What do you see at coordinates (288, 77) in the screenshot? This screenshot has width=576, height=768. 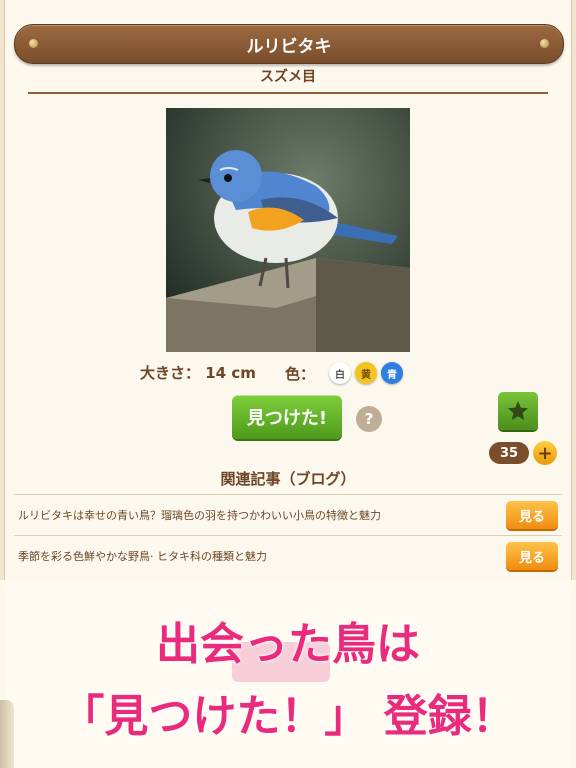 I see `bird-order: スズメ目` at bounding box center [288, 77].